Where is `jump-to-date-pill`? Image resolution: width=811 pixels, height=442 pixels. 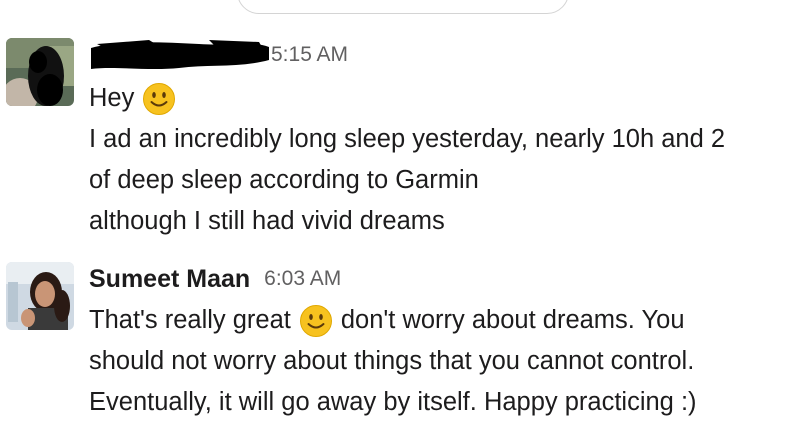 jump-to-date-pill is located at coordinates (403, 7).